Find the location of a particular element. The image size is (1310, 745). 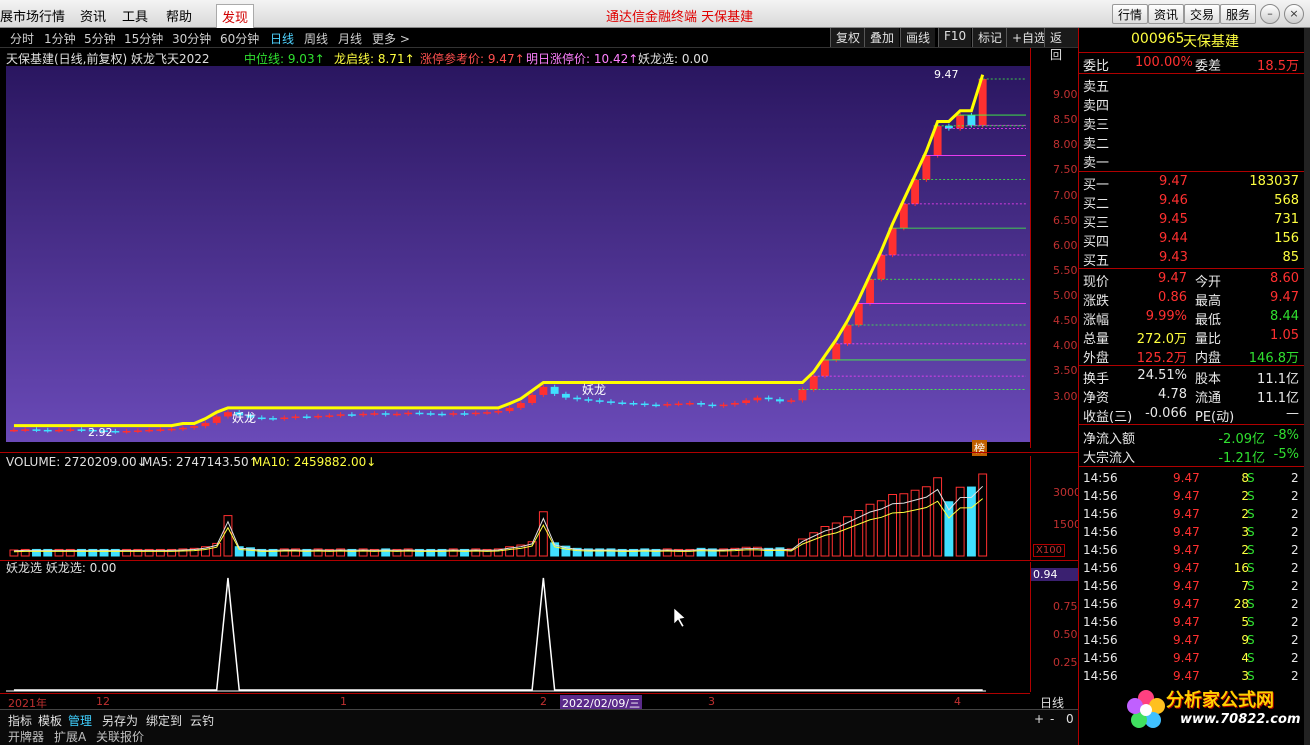

period-30min: 30分钟 is located at coordinates (191, 38).